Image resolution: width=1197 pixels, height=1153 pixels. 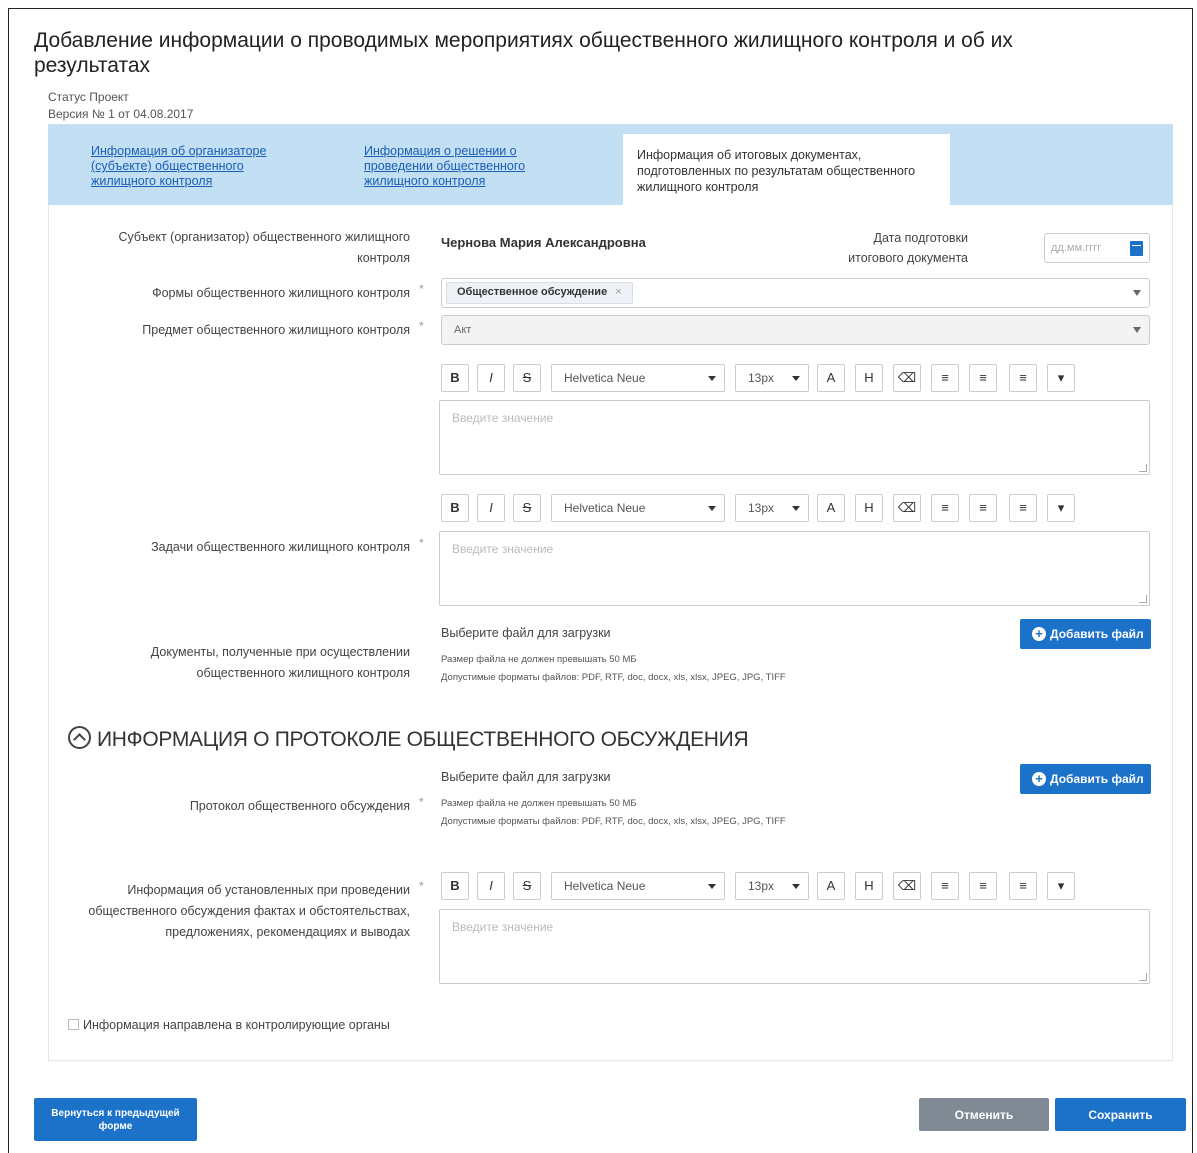 What do you see at coordinates (794, 568) in the screenshot?
I see `tasks-editor: Введите значение` at bounding box center [794, 568].